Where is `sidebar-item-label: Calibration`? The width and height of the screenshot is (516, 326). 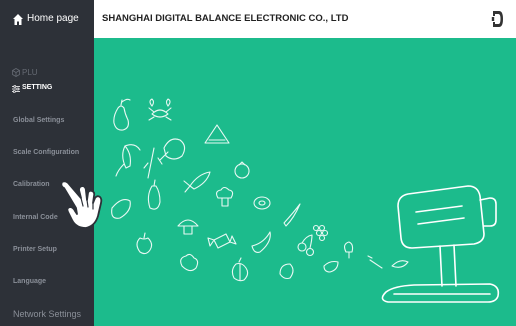 sidebar-item-label: Calibration is located at coordinates (31, 184).